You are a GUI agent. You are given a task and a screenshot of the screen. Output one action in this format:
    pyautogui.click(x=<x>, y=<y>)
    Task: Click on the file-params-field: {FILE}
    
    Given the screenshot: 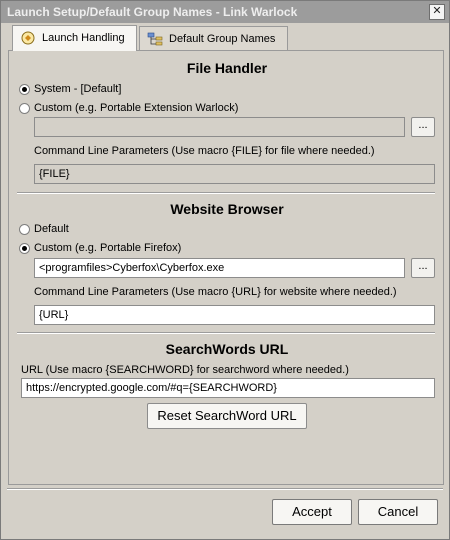 What is the action you would take?
    pyautogui.click(x=234, y=174)
    